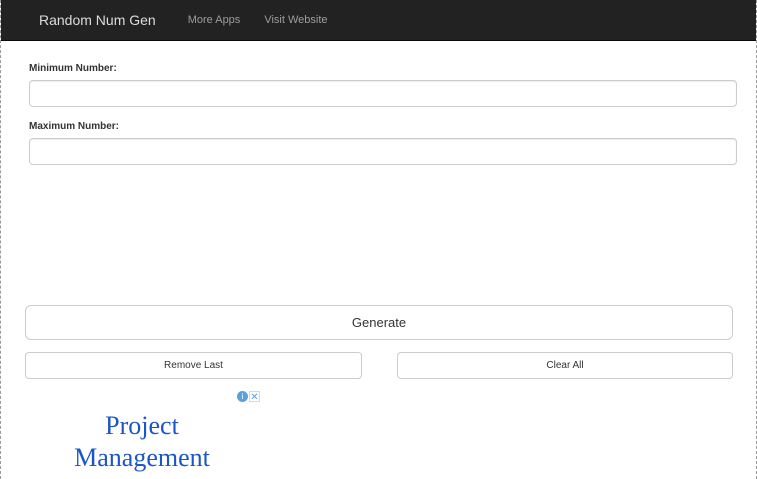  Describe the element at coordinates (254, 397) in the screenshot. I see `ad-close-icon: ✕` at that location.